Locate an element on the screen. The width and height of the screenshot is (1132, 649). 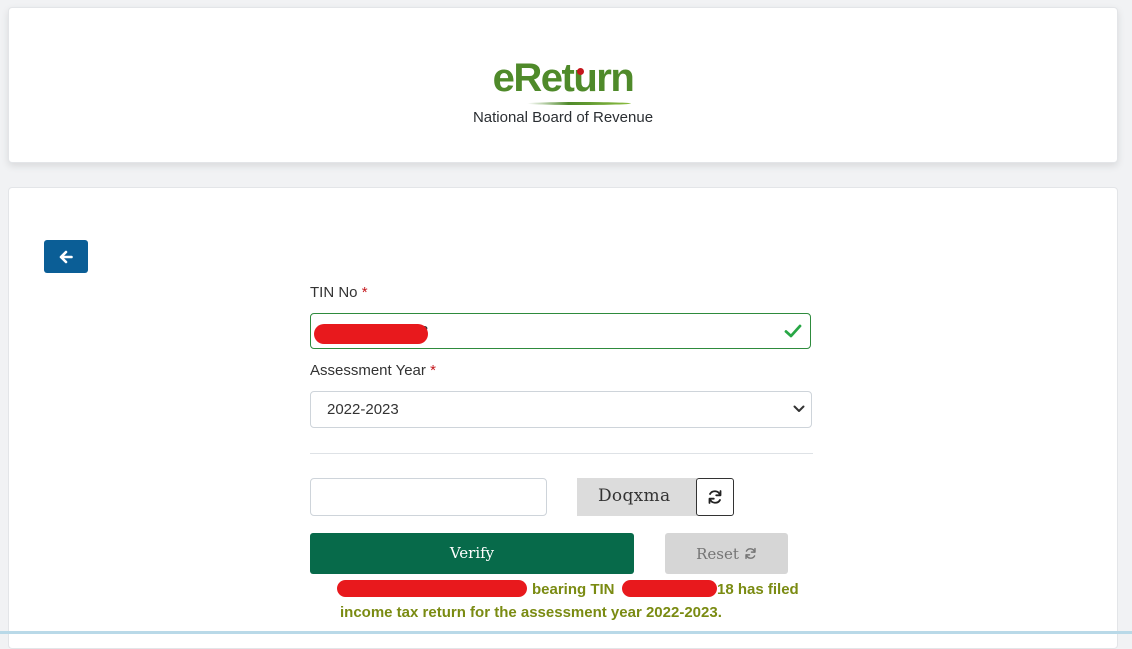
assessment-year-label: Assessment Year * is located at coordinates (373, 370).